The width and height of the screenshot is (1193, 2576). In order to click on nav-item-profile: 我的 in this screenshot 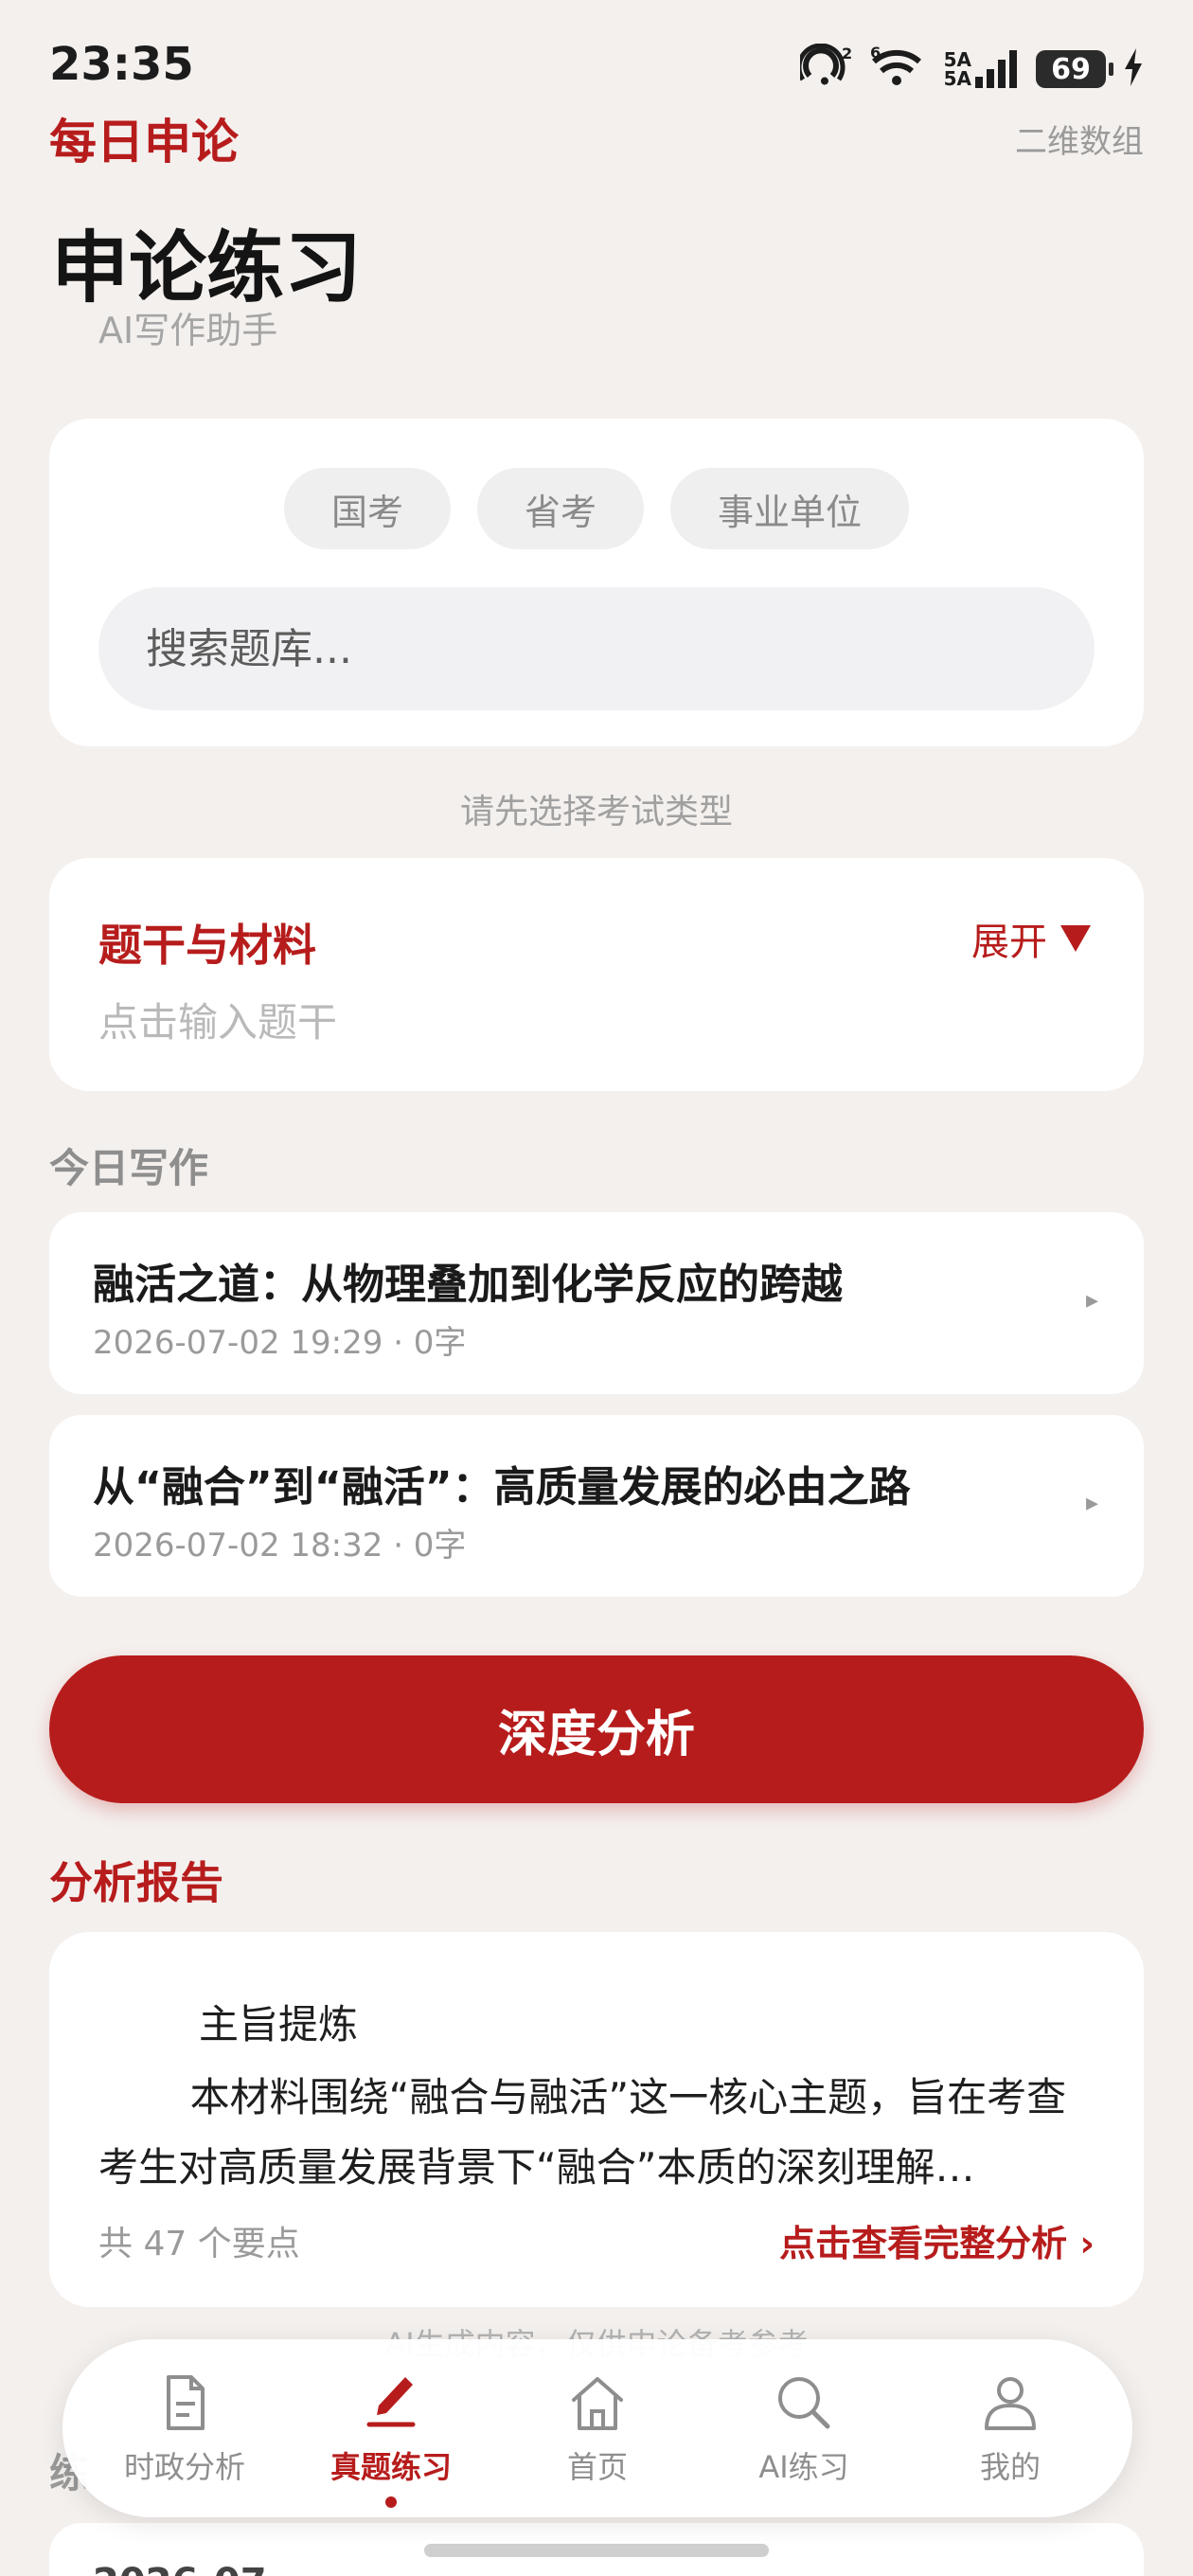, I will do `click(1010, 2428)`.